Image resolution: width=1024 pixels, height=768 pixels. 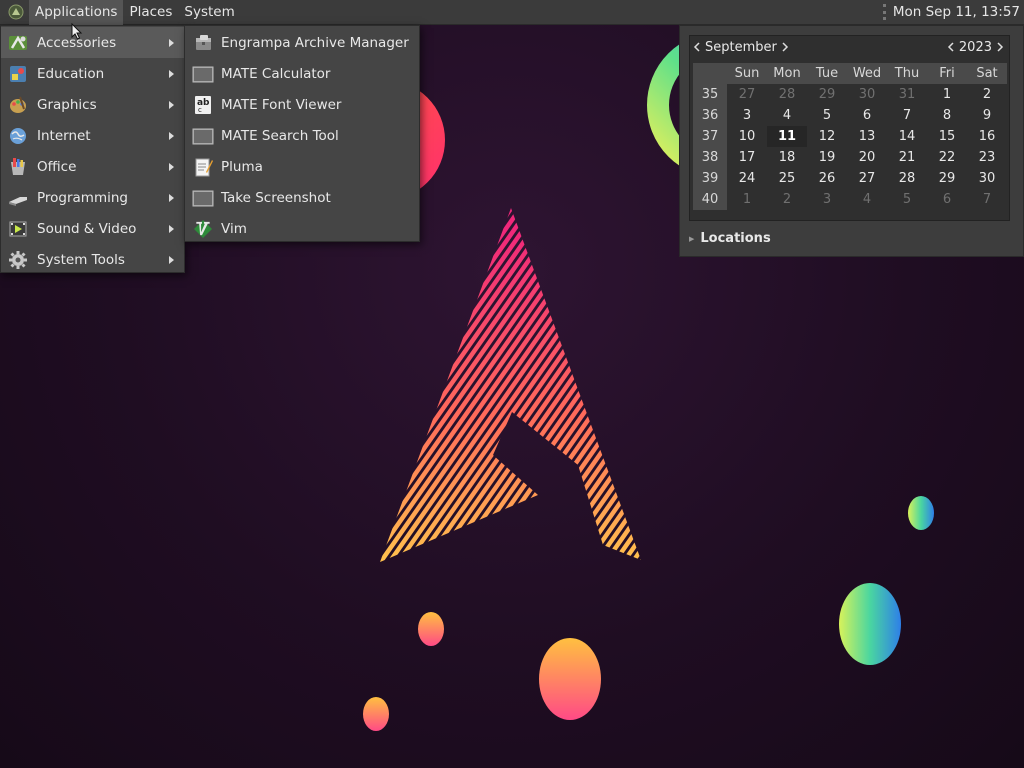 I want to click on menu-item-label: Programming, so click(x=82, y=197).